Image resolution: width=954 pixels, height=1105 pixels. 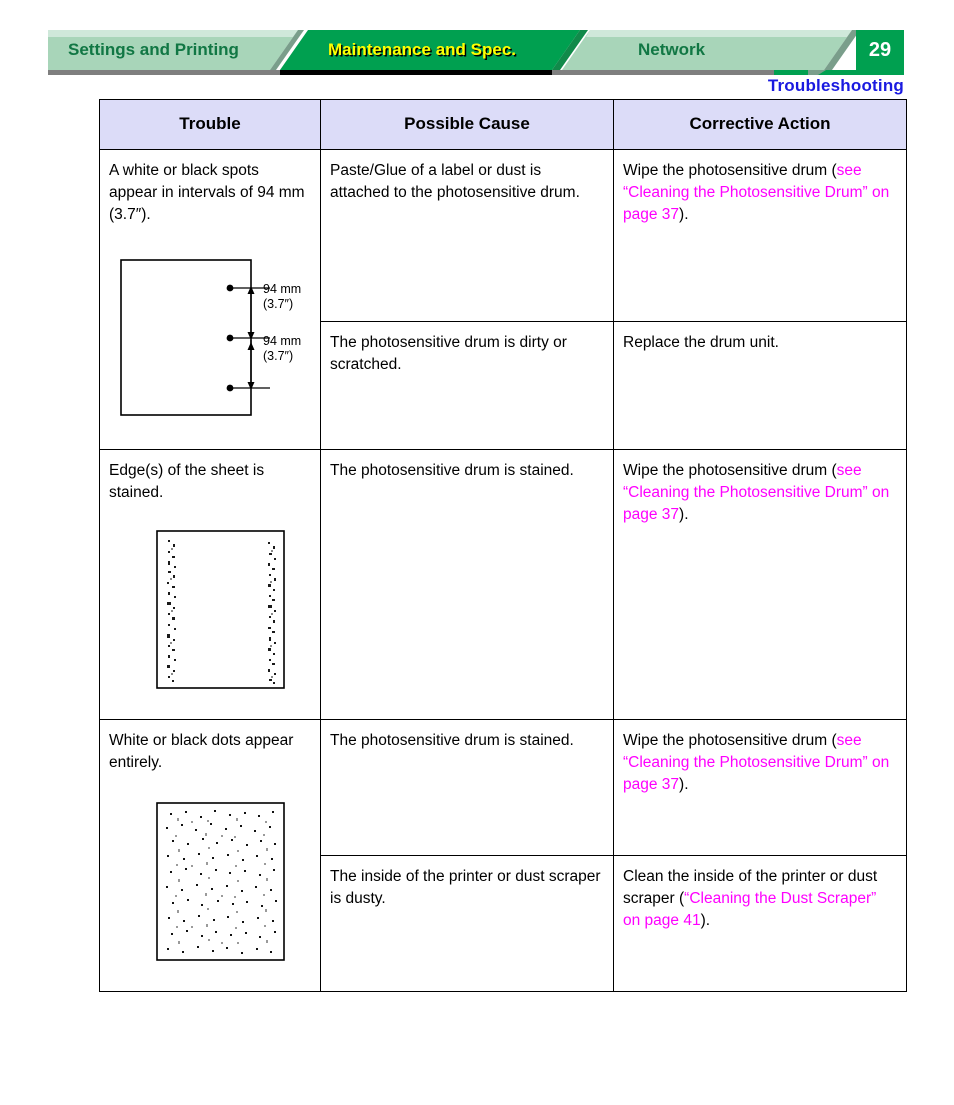 I want to click on interval-spots-diagram: 94 mm (3.7″) 94 mm (3.7″), so click(x=215, y=344).